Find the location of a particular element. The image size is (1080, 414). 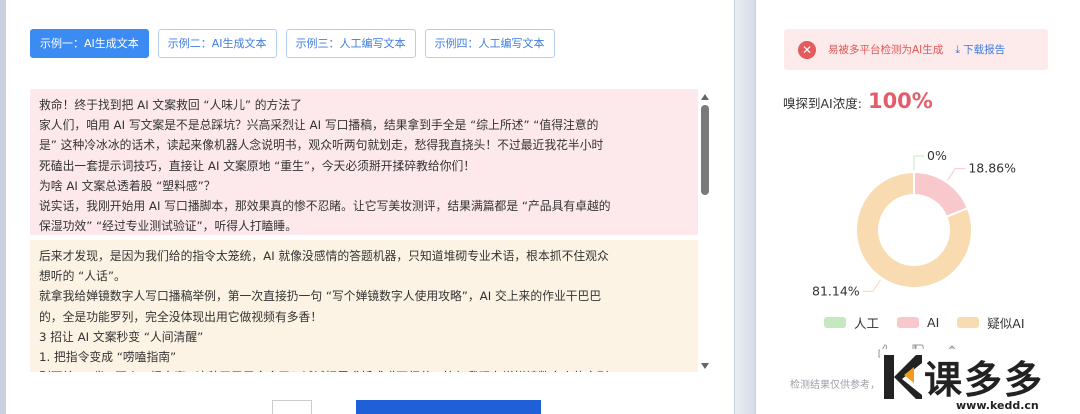

download-icon: ⤓ is located at coordinates (958, 49).